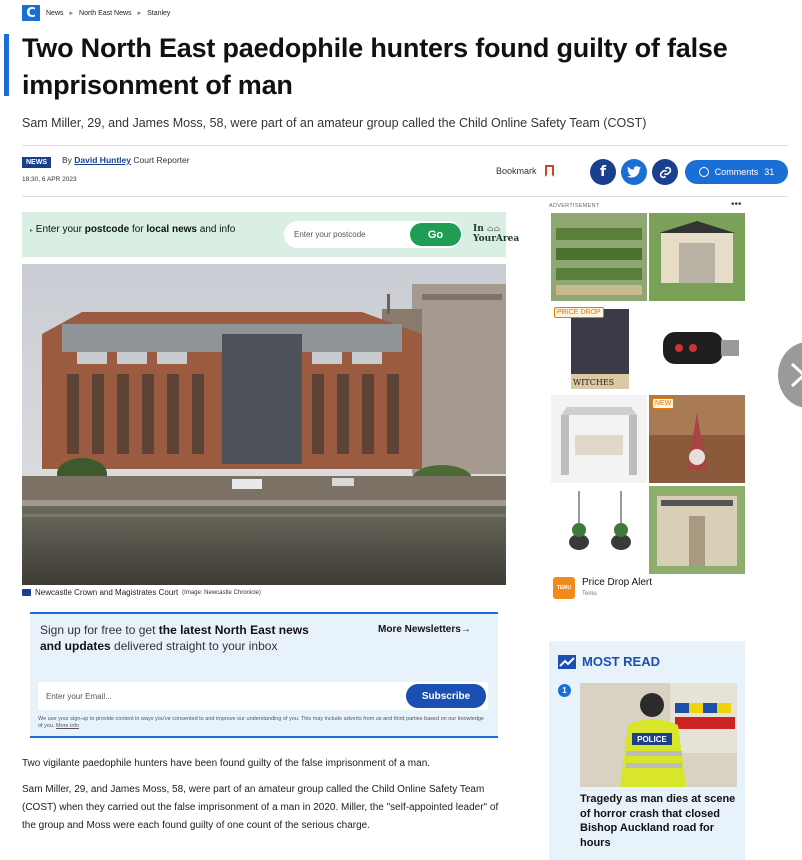 The height and width of the screenshot is (860, 802). Describe the element at coordinates (138, 229) in the screenshot. I see `postcode-prompt-text: for` at that location.